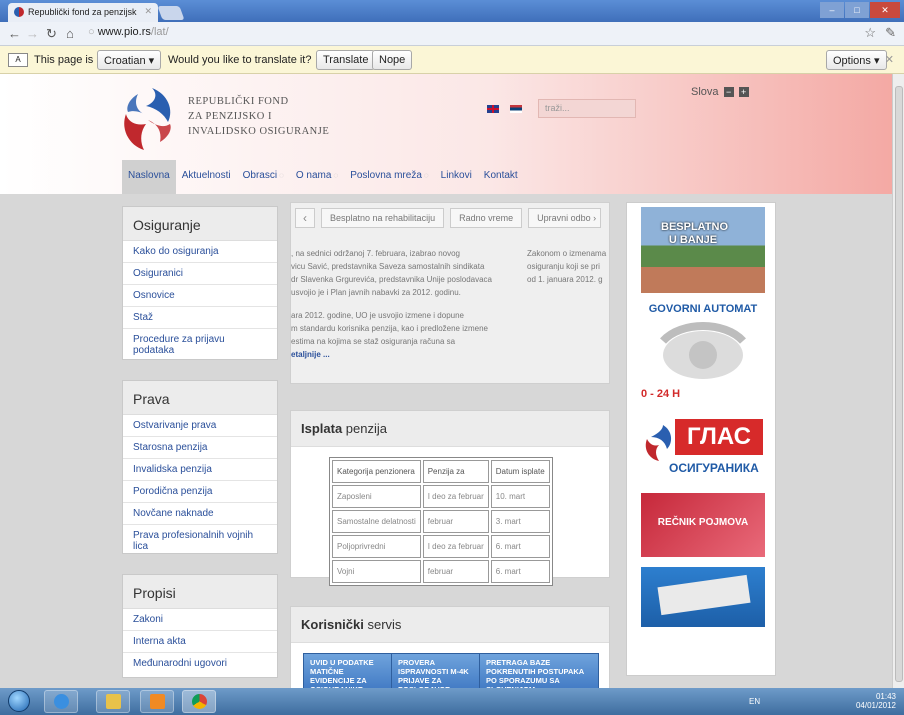  Describe the element at coordinates (199, 701) in the screenshot. I see `taskbar-chrome-icon` at that location.